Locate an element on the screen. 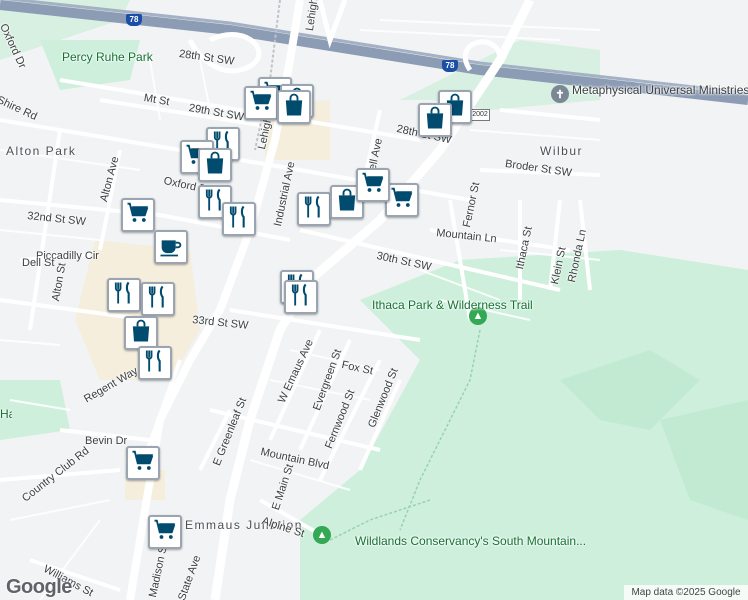 This screenshot has height=600, width=748. poi-label: Metaphysical Universal Ministries is located at coordinates (660, 90).